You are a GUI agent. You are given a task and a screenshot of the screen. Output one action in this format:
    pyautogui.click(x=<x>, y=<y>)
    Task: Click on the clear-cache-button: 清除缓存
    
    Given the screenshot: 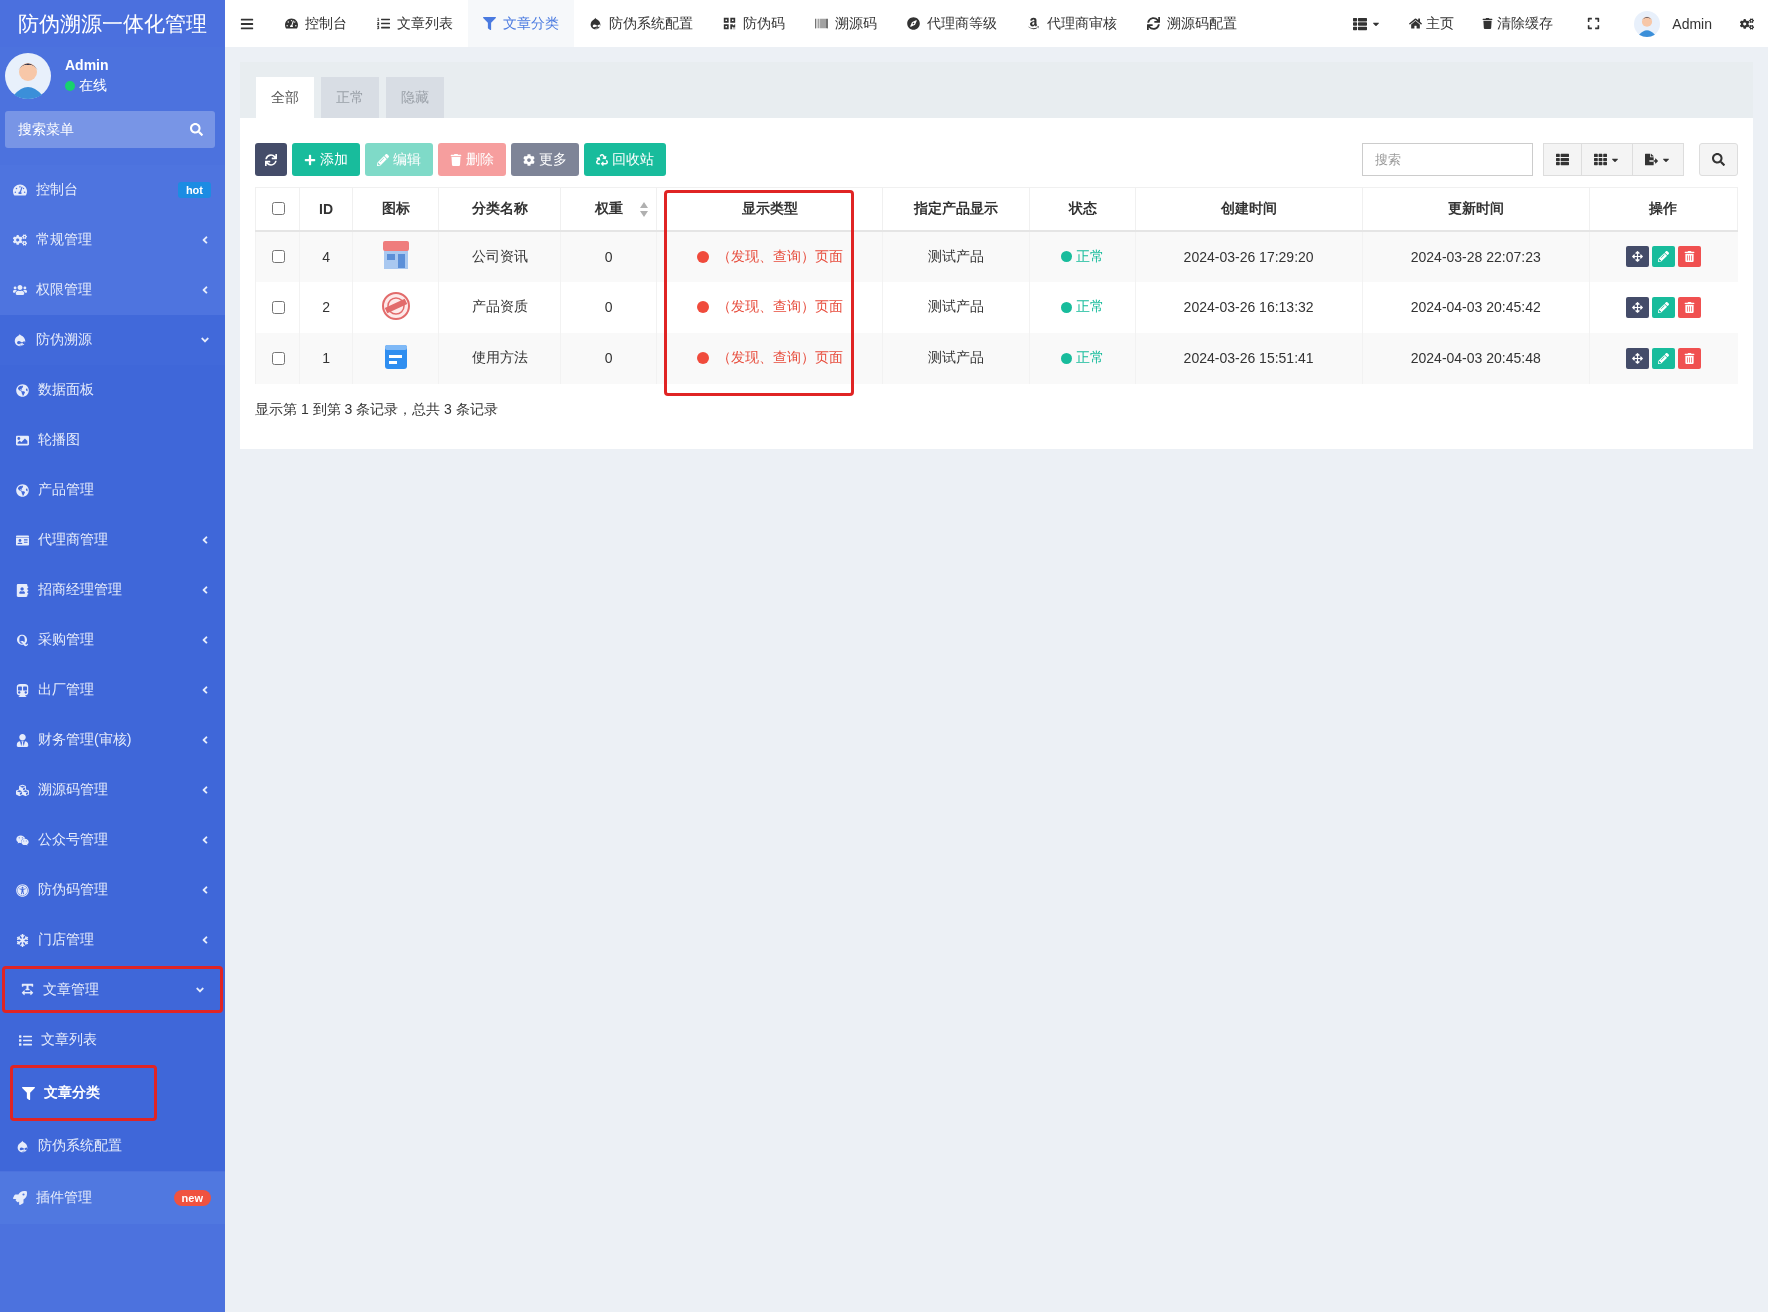 What is the action you would take?
    pyautogui.click(x=1518, y=23)
    